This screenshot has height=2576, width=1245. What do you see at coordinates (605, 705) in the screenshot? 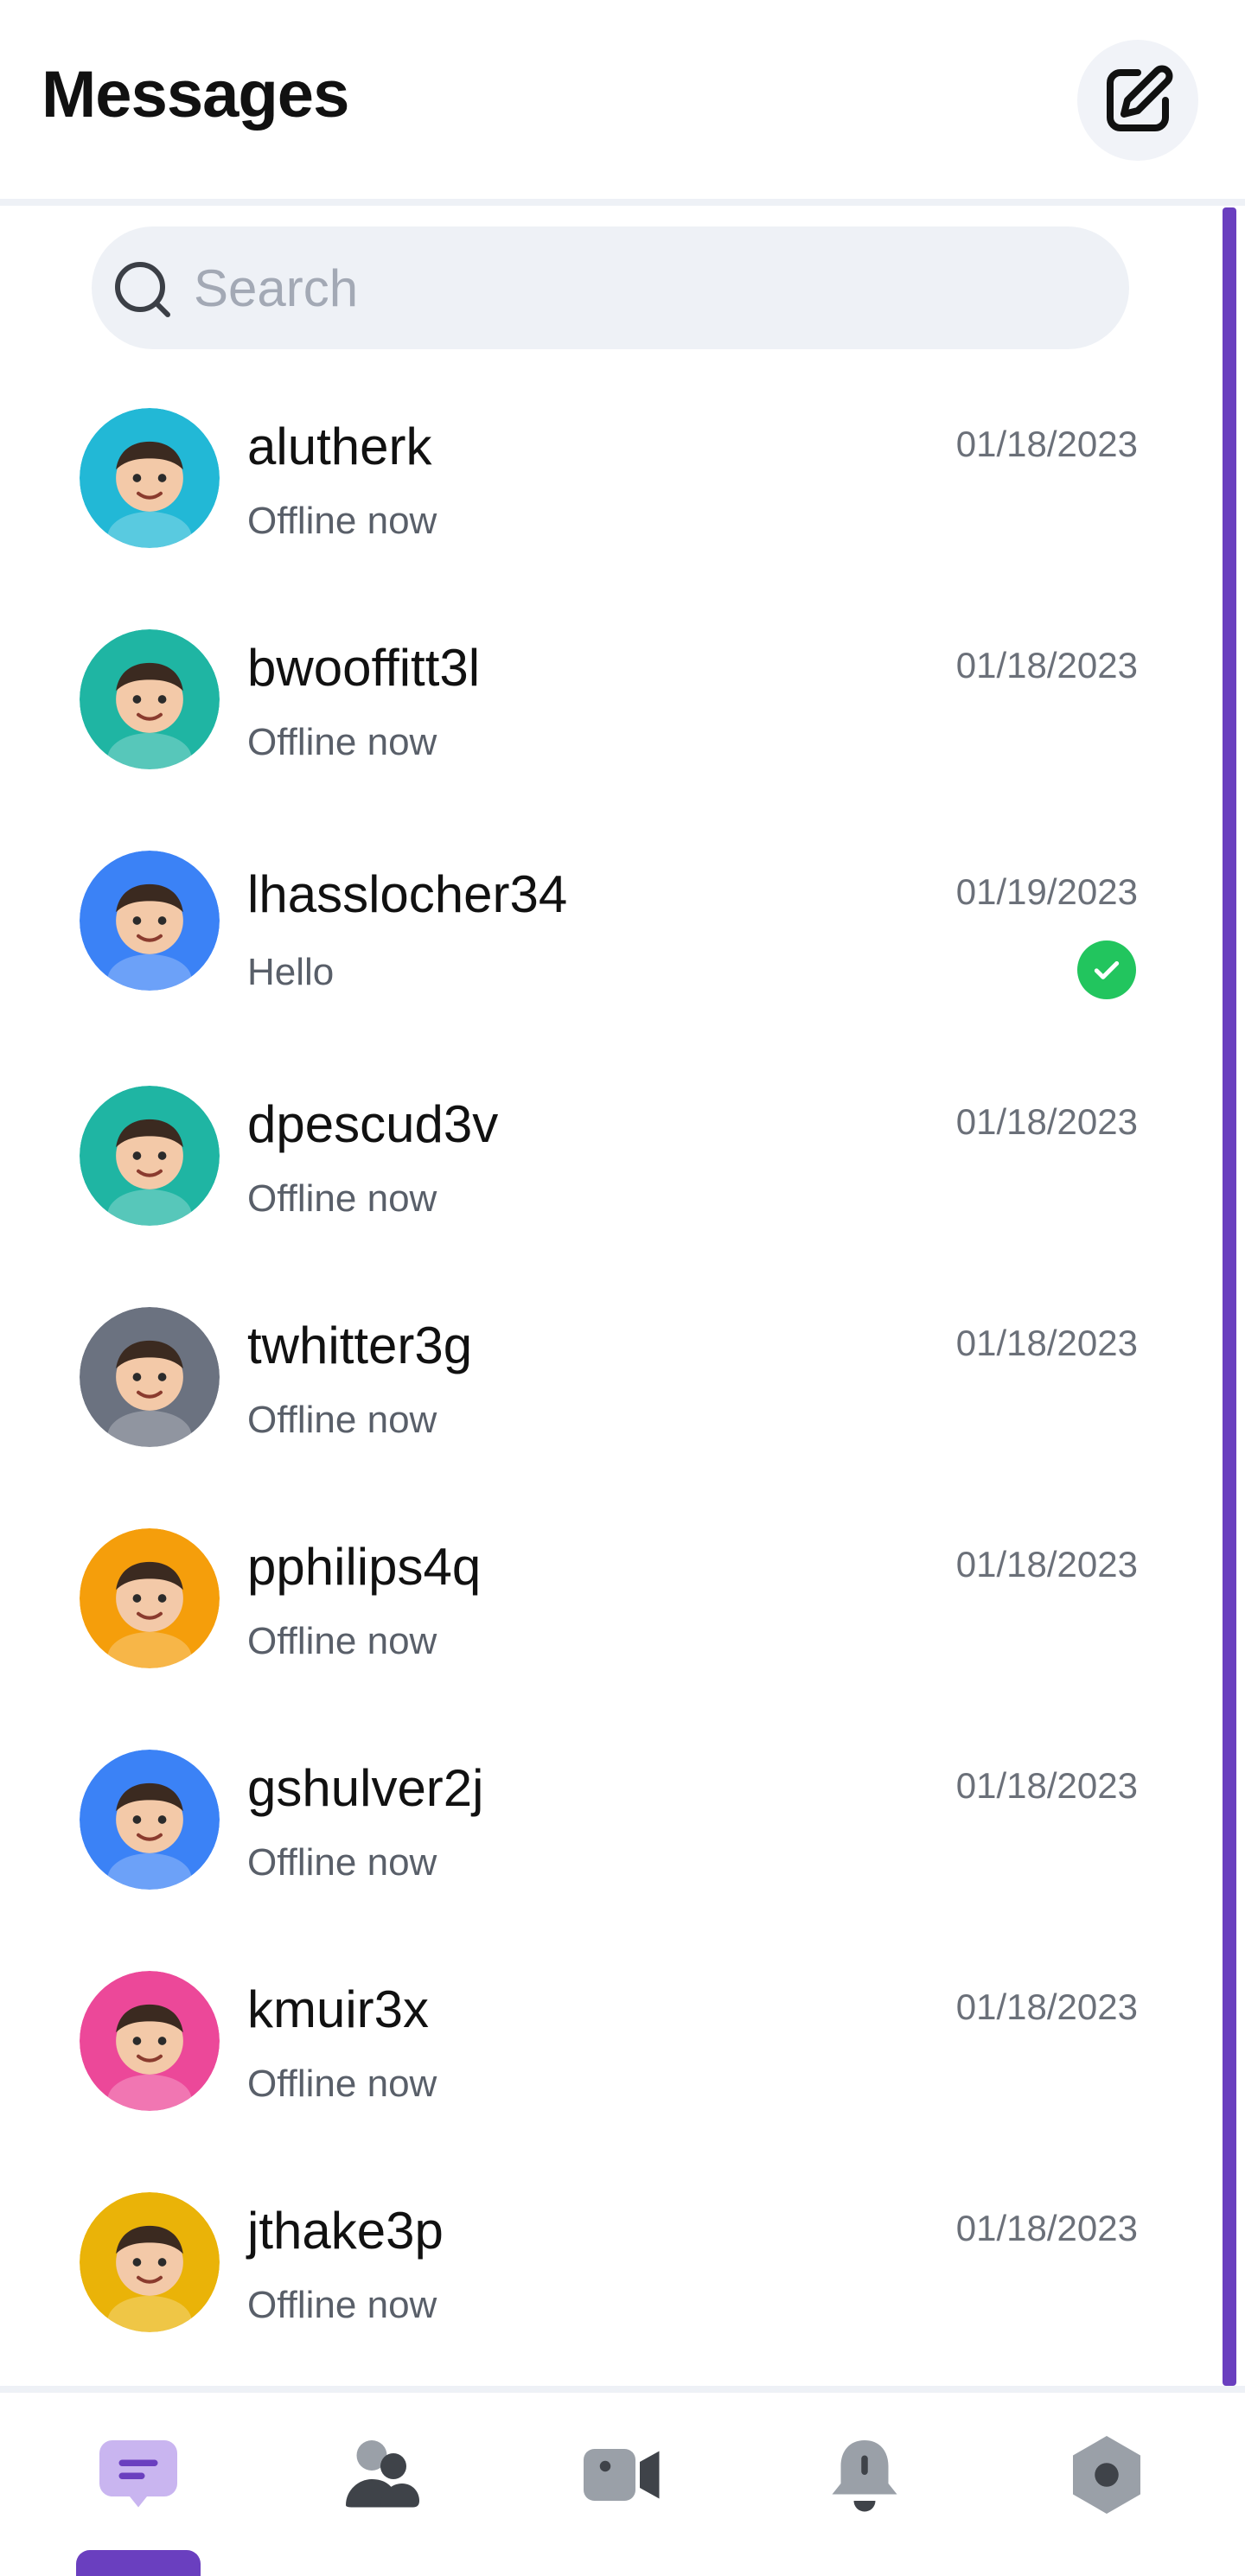
I see `conversation-item: bwooffitt3l Offline now 01/18/2023` at bounding box center [605, 705].